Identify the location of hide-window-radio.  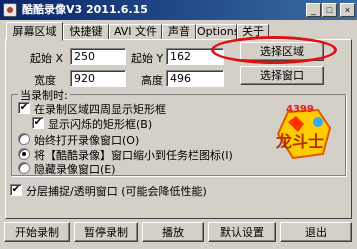
(24, 168).